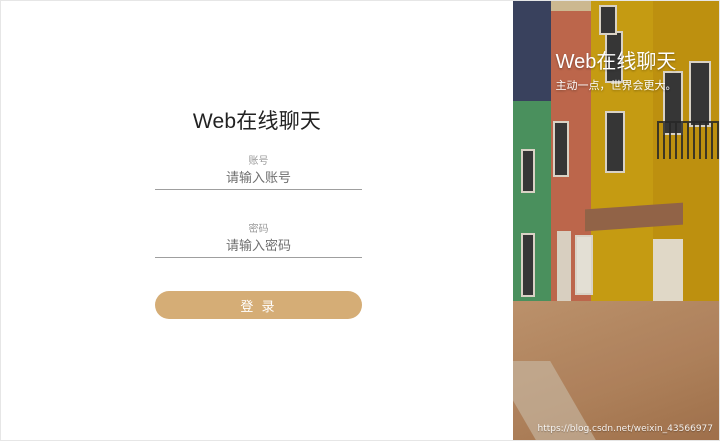 This screenshot has width=720, height=441. Describe the element at coordinates (258, 305) in the screenshot. I see `login-button: 登 录` at that location.